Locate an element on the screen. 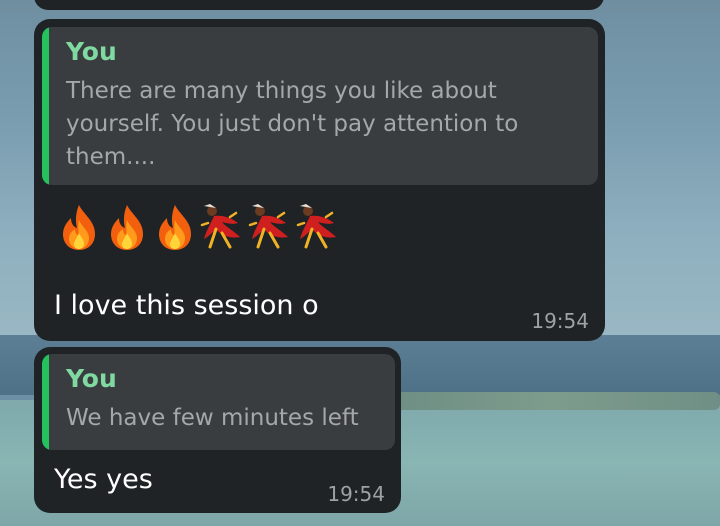 This screenshot has height=526, width=720. message-text: Yes yes is located at coordinates (103, 479).